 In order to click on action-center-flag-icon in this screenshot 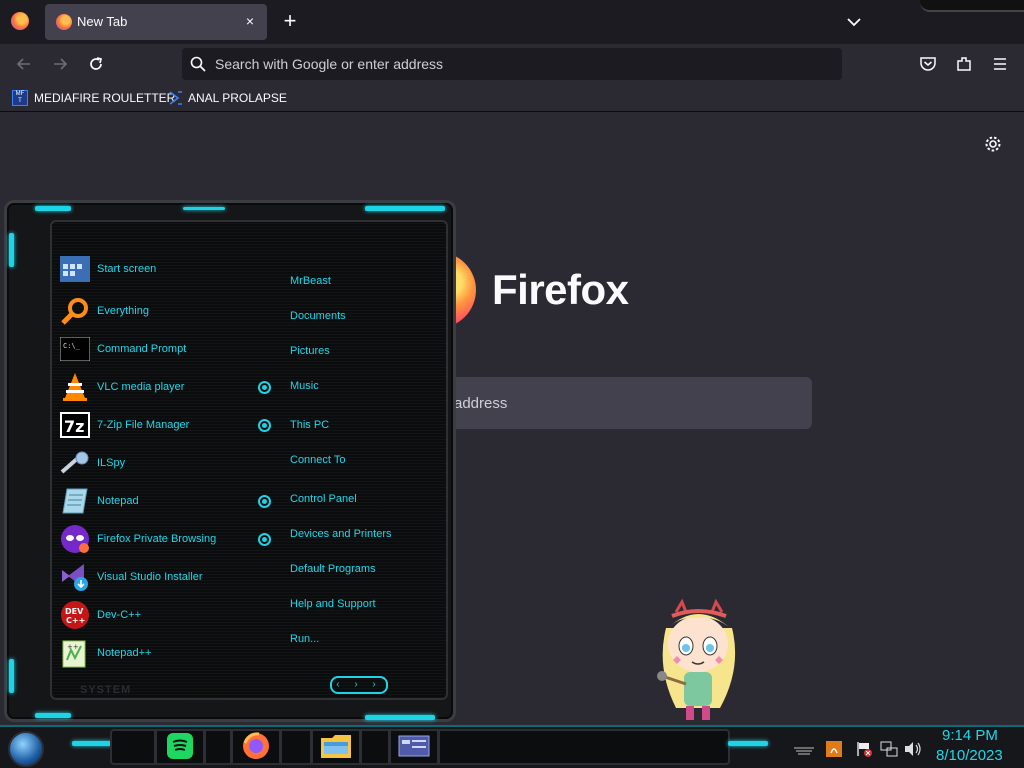, I will do `click(864, 749)`.